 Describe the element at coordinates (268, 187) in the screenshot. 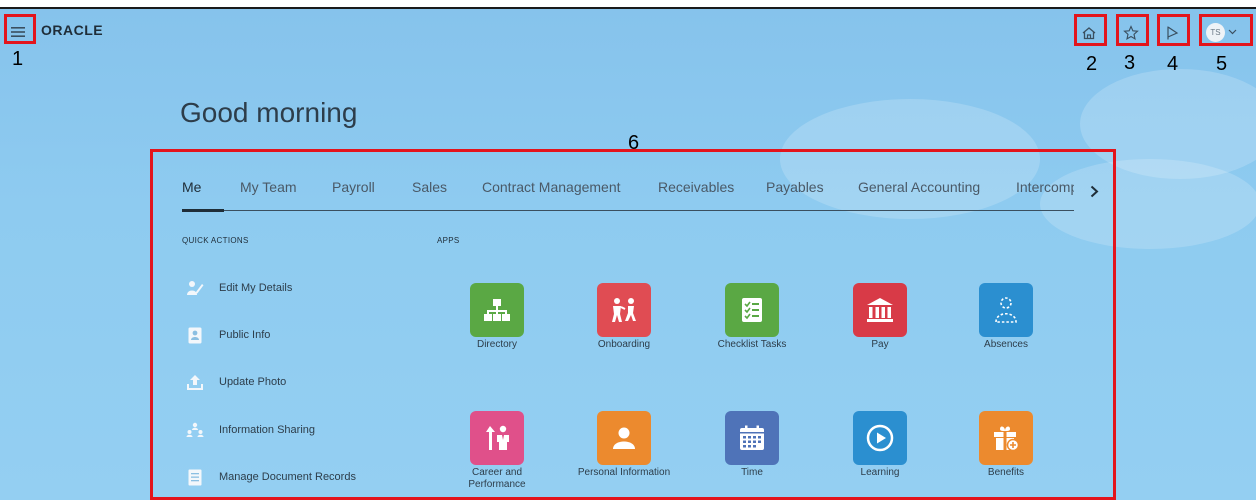

I see `tab-my-team: My Team` at that location.